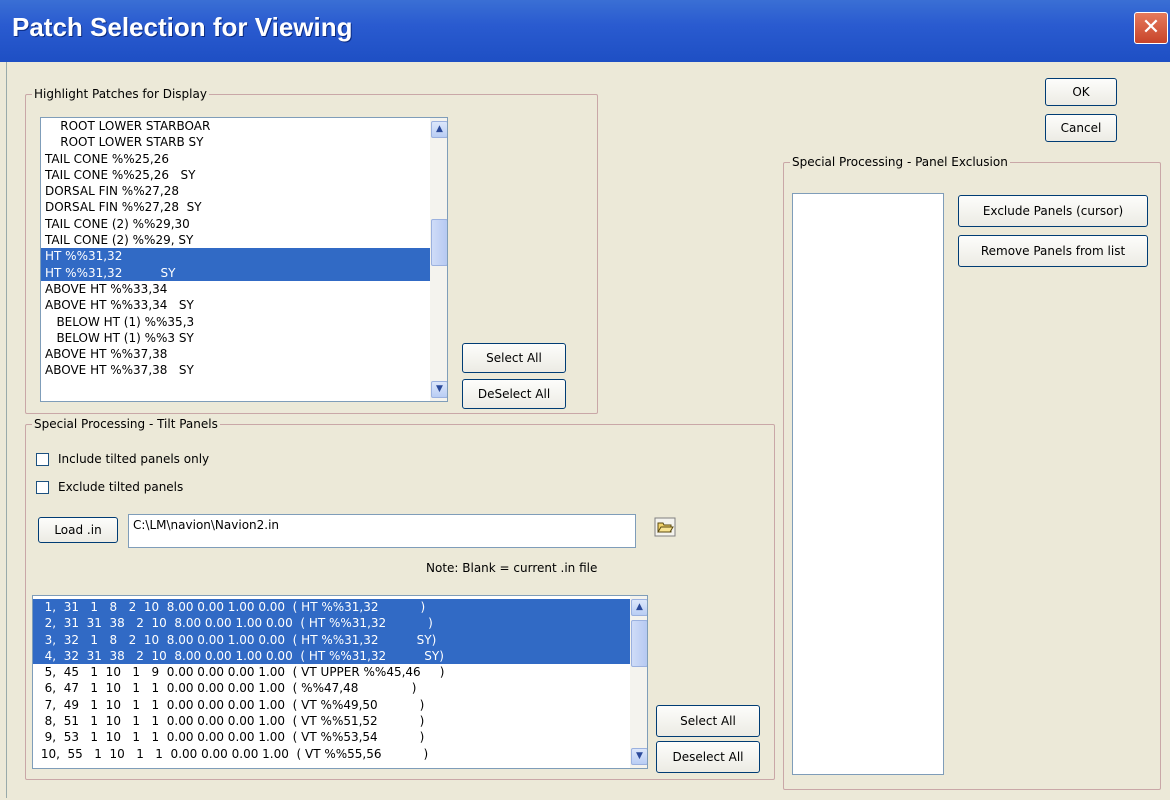 The height and width of the screenshot is (800, 1170). I want to click on tilt-list-scrollbar: ▲ ▼, so click(638, 682).